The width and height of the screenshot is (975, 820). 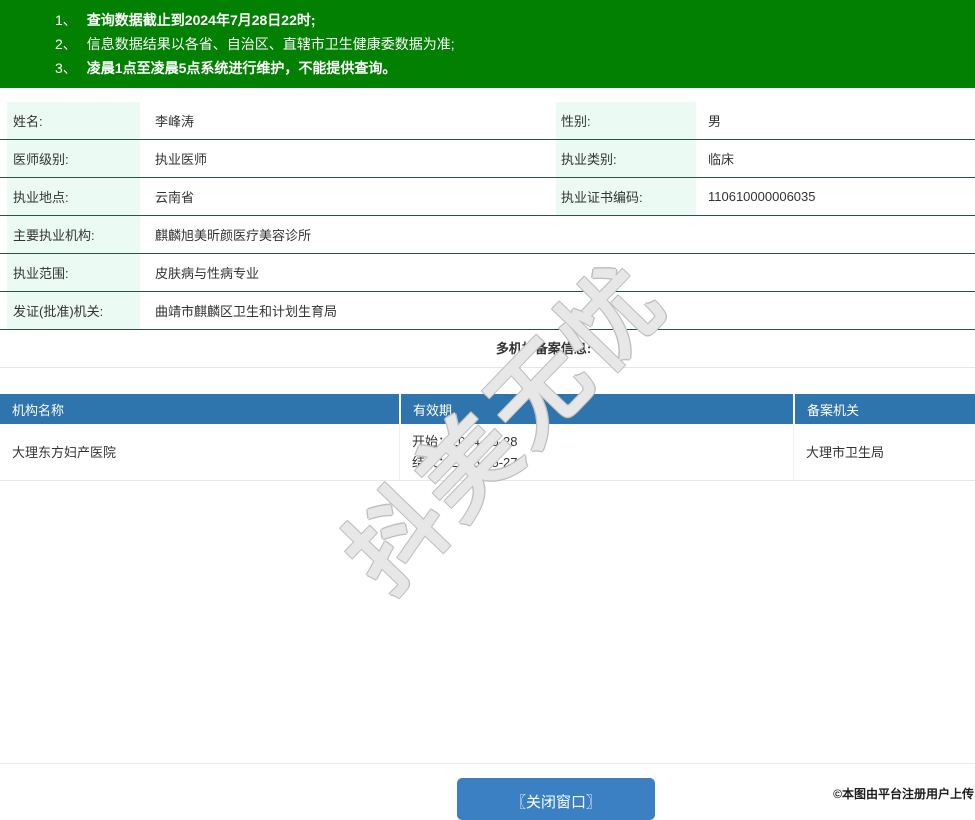 I want to click on practice-category-label: 执业类别:, so click(x=626, y=158).